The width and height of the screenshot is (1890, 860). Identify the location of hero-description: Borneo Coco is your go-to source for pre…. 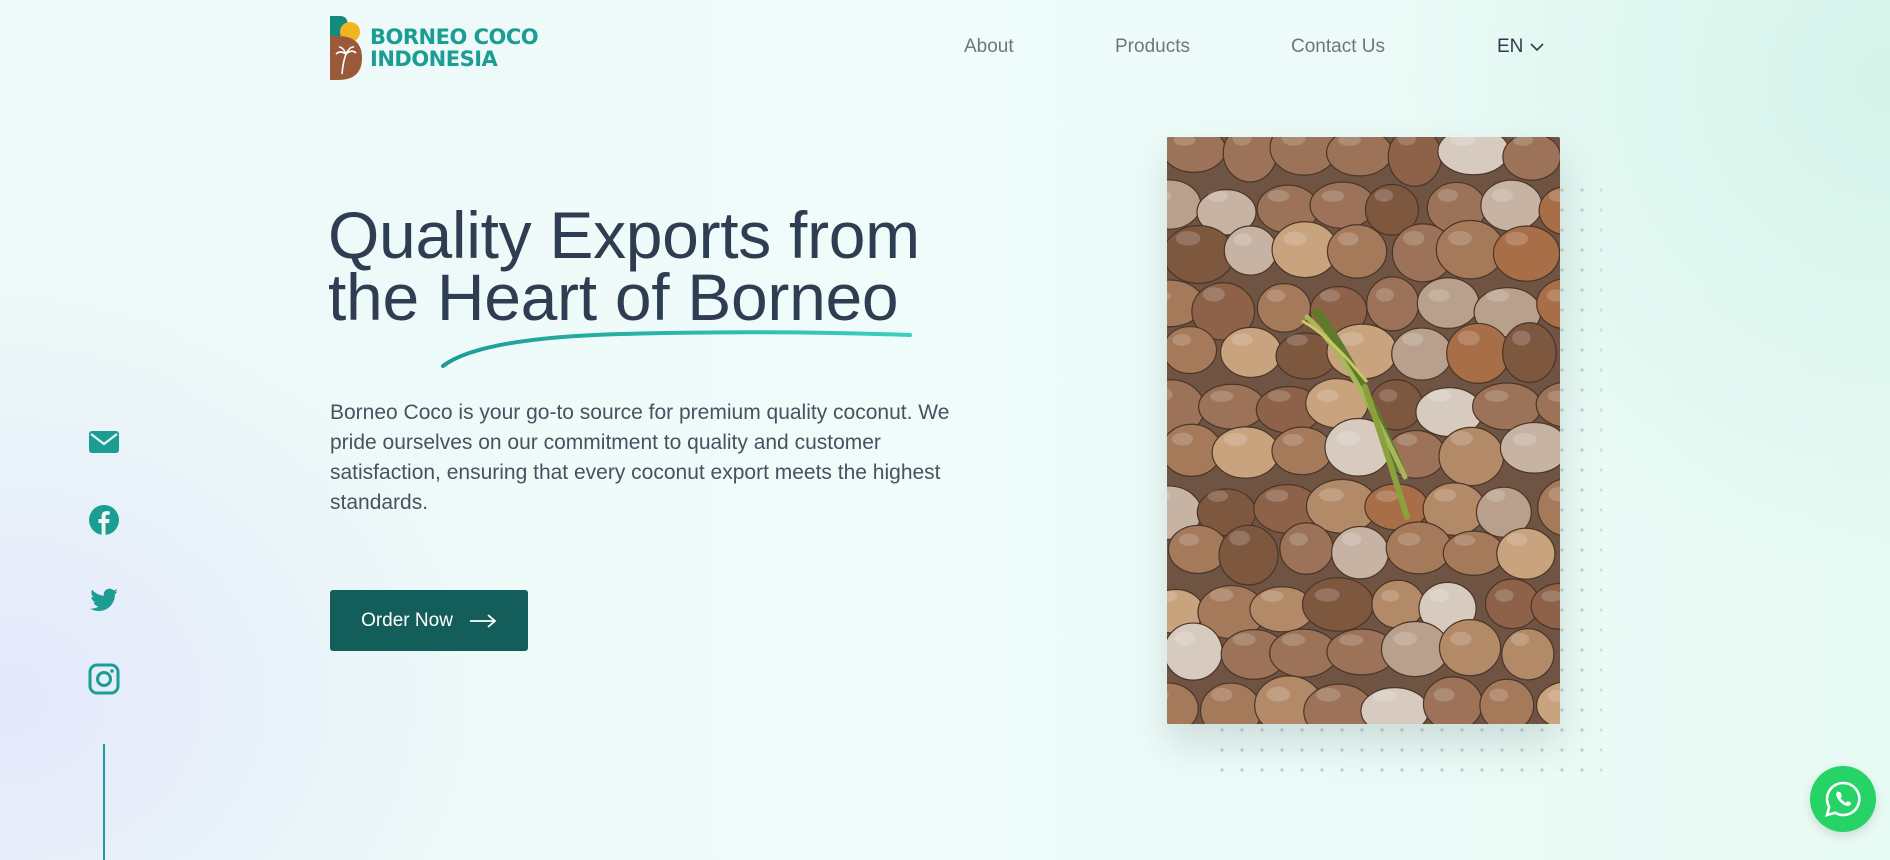
(640, 457).